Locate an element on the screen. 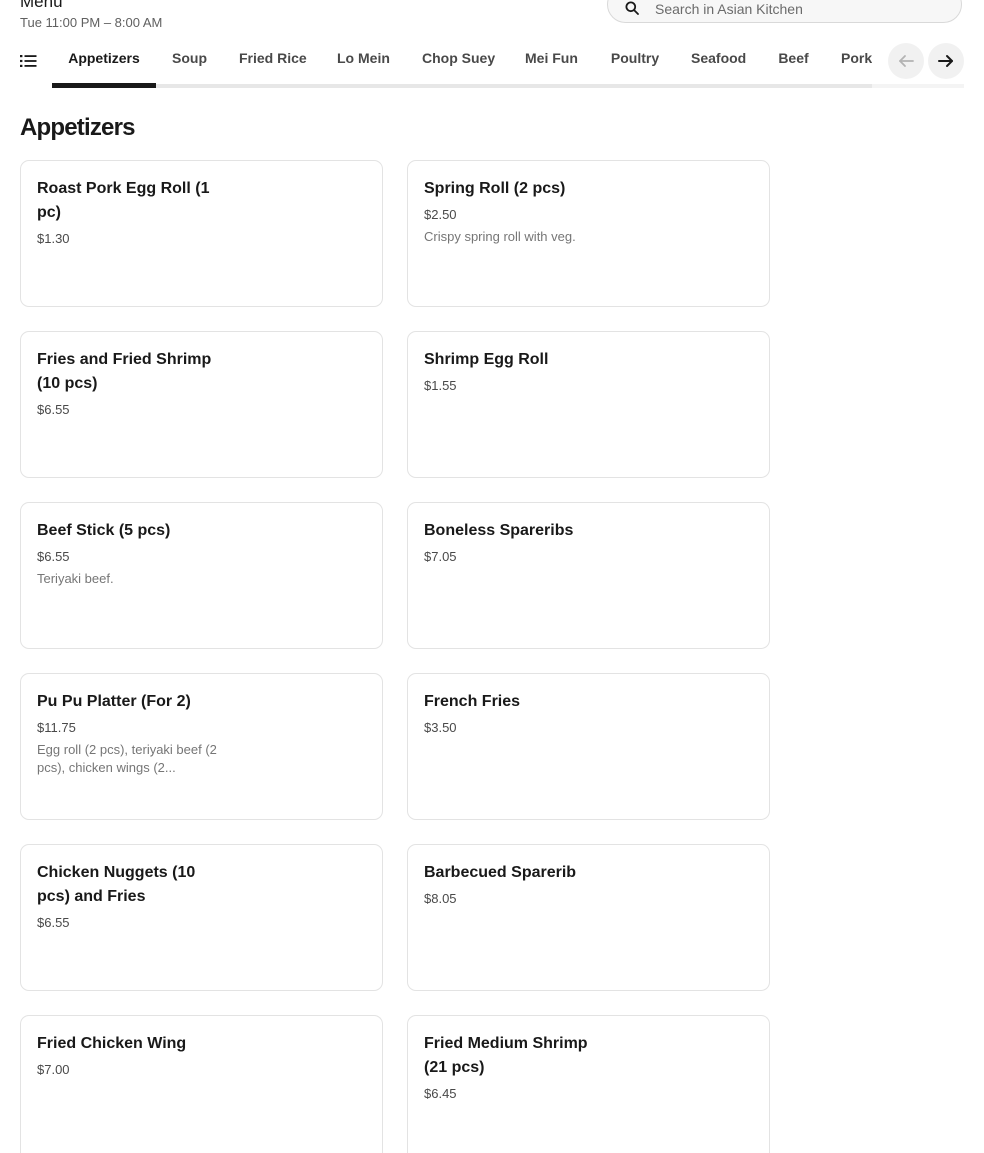 The image size is (984, 1153). item-price: $7.05 is located at coordinates (440, 556).